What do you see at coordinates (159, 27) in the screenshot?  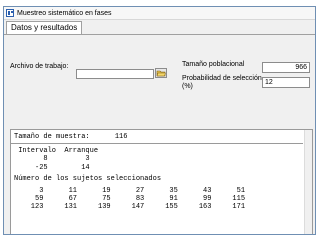 I see `tab-strip: Datos y resultados` at bounding box center [159, 27].